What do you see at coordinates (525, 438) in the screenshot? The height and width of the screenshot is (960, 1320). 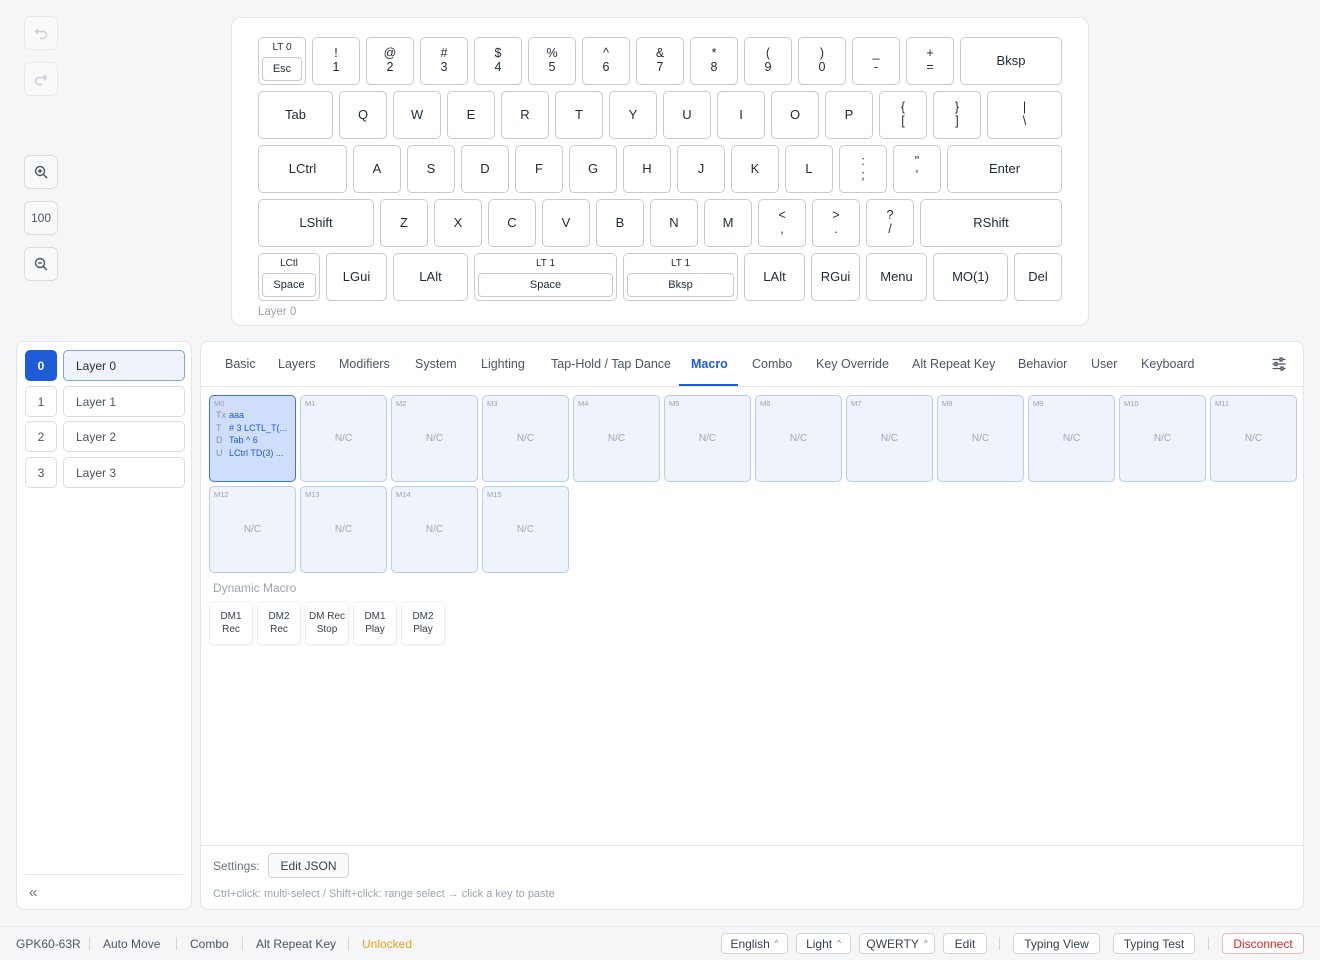 I see `macro-slot-m3: M3 N/C` at bounding box center [525, 438].